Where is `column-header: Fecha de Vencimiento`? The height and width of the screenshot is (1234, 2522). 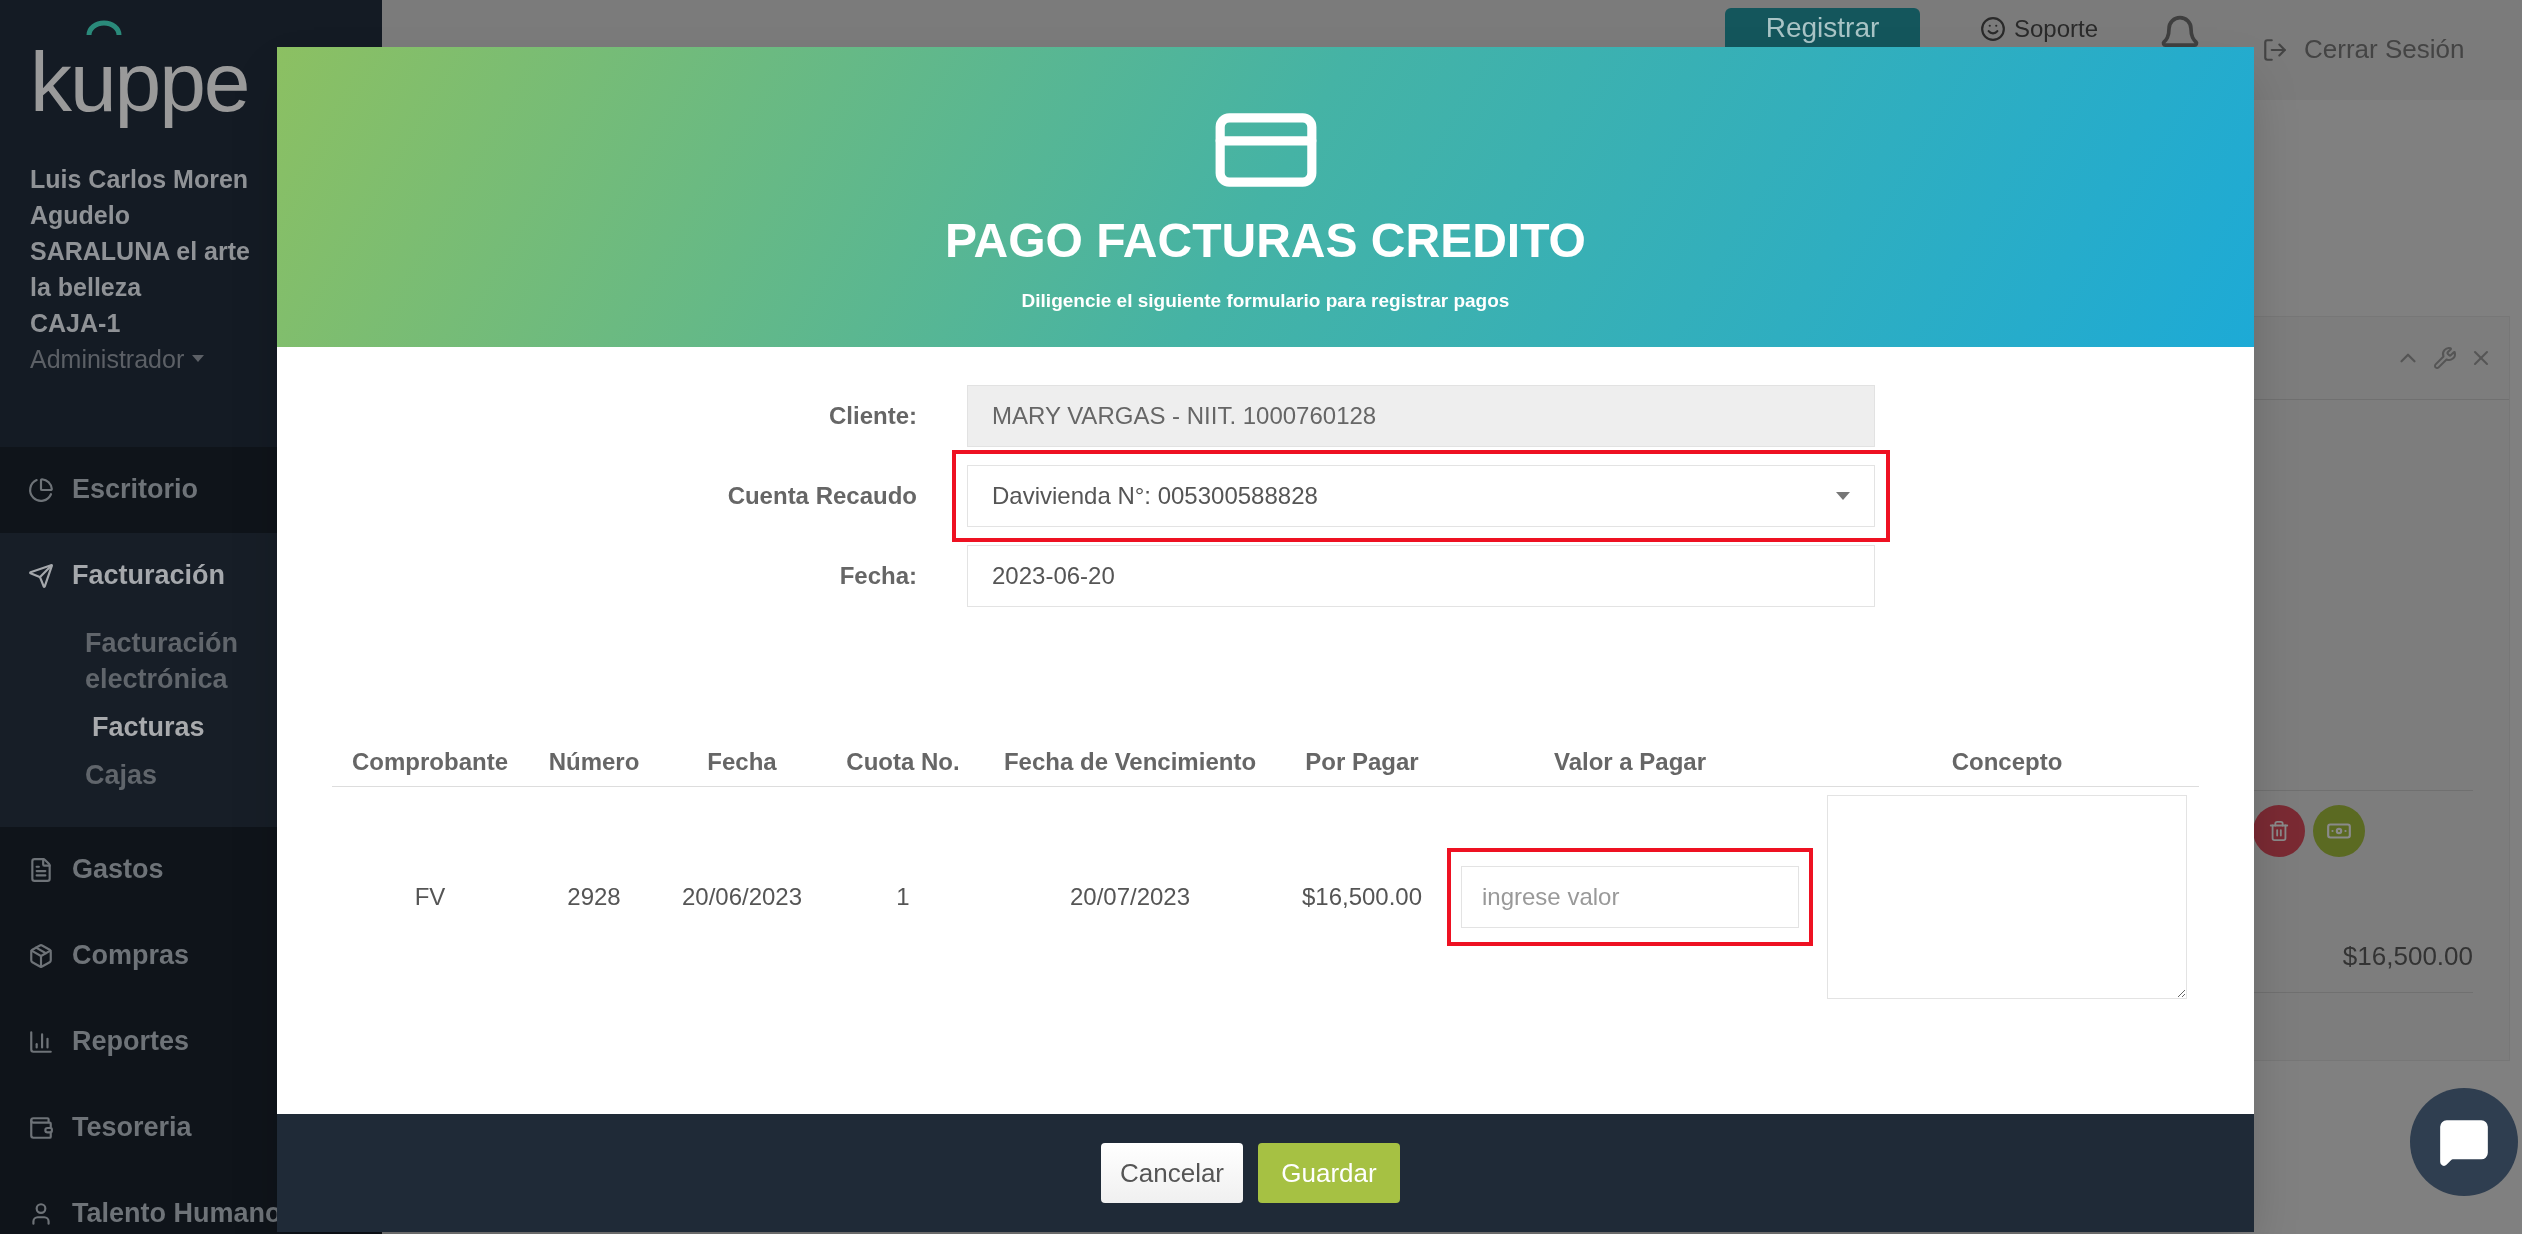
column-header: Fecha de Vencimiento is located at coordinates (1130, 761).